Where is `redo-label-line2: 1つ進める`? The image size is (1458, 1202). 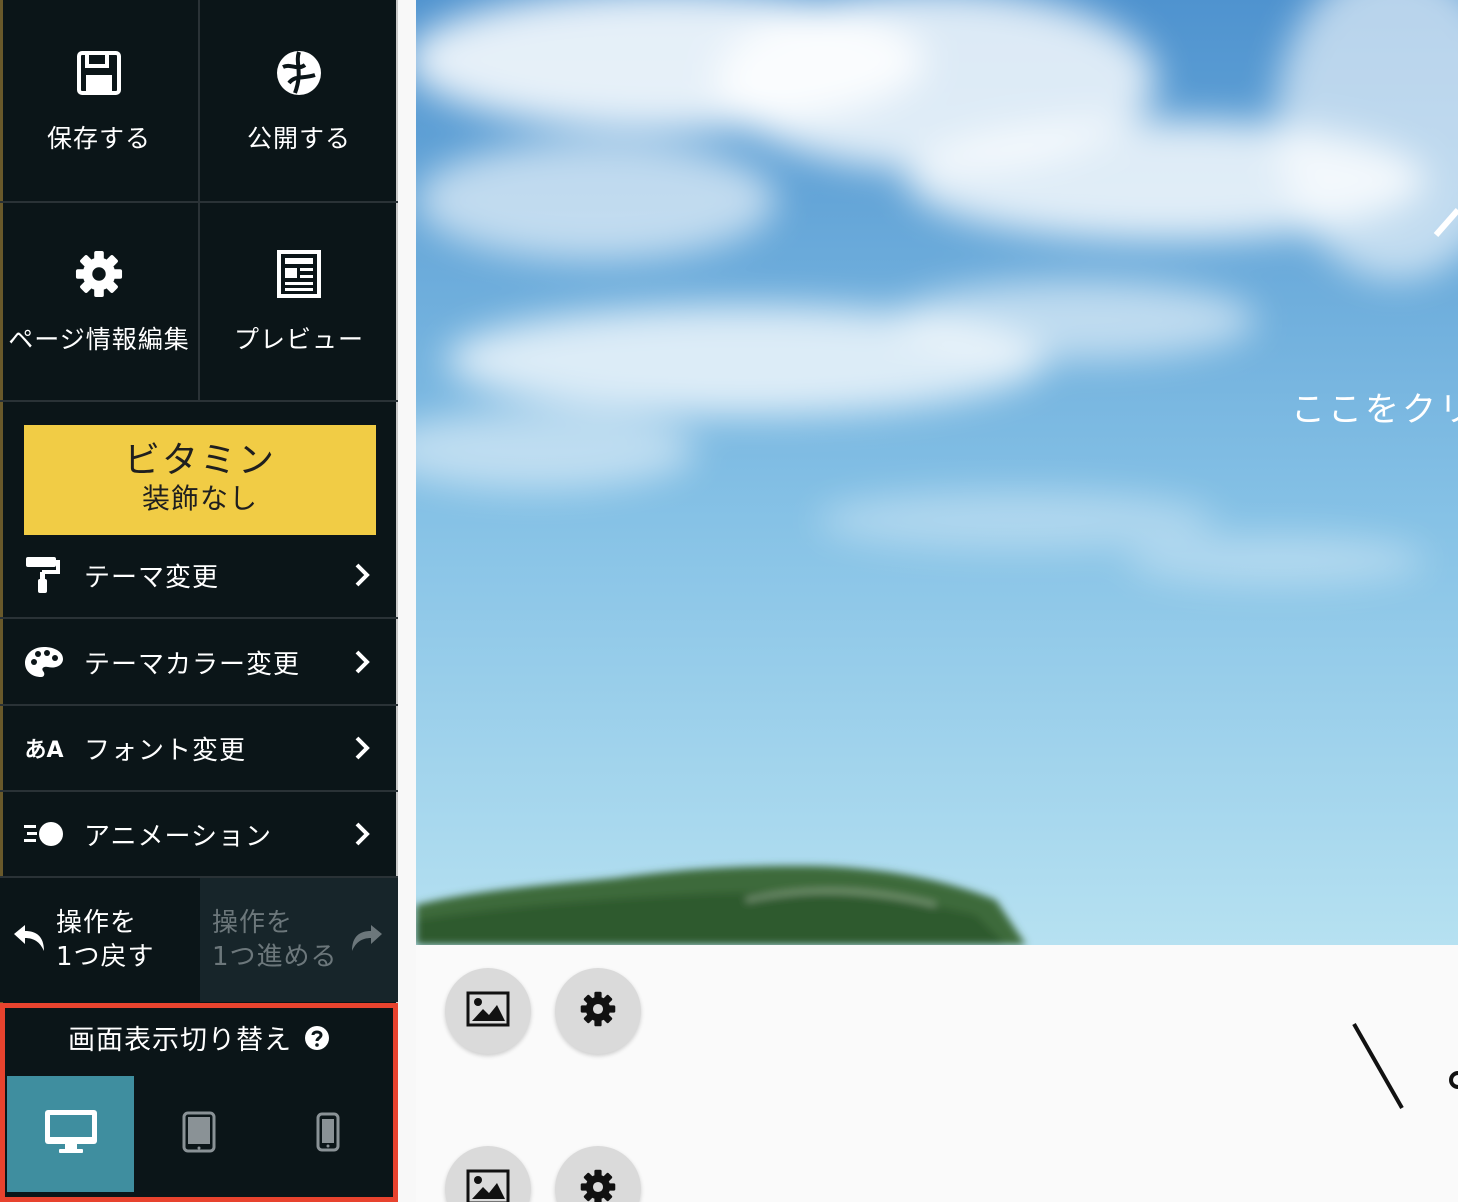
redo-label-line2: 1つ進める is located at coordinates (275, 957).